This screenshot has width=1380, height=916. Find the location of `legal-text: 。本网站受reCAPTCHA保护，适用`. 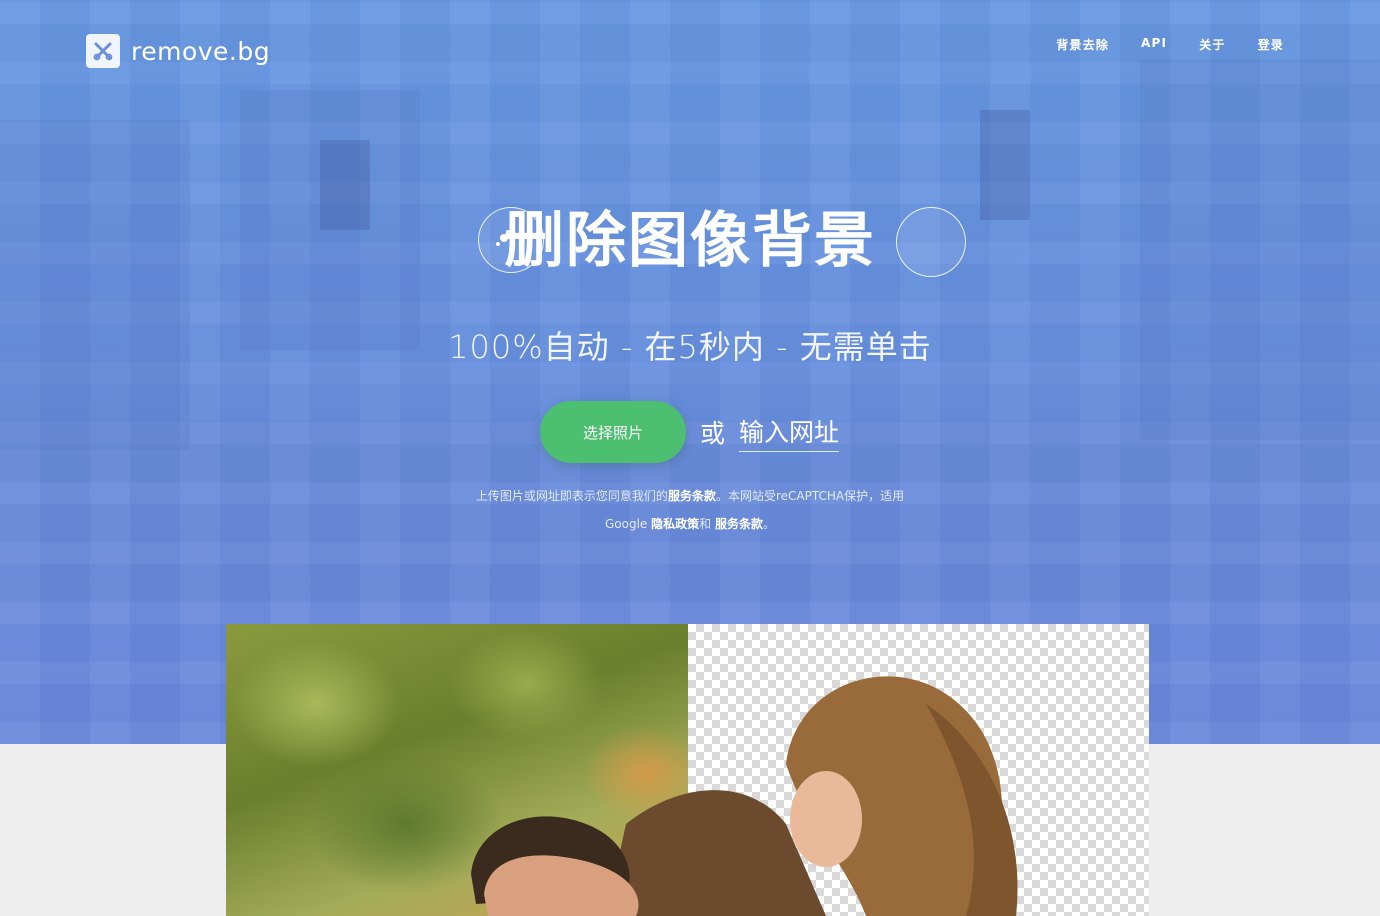

legal-text: 。本网站受reCAPTCHA保护，适用 is located at coordinates (810, 496).